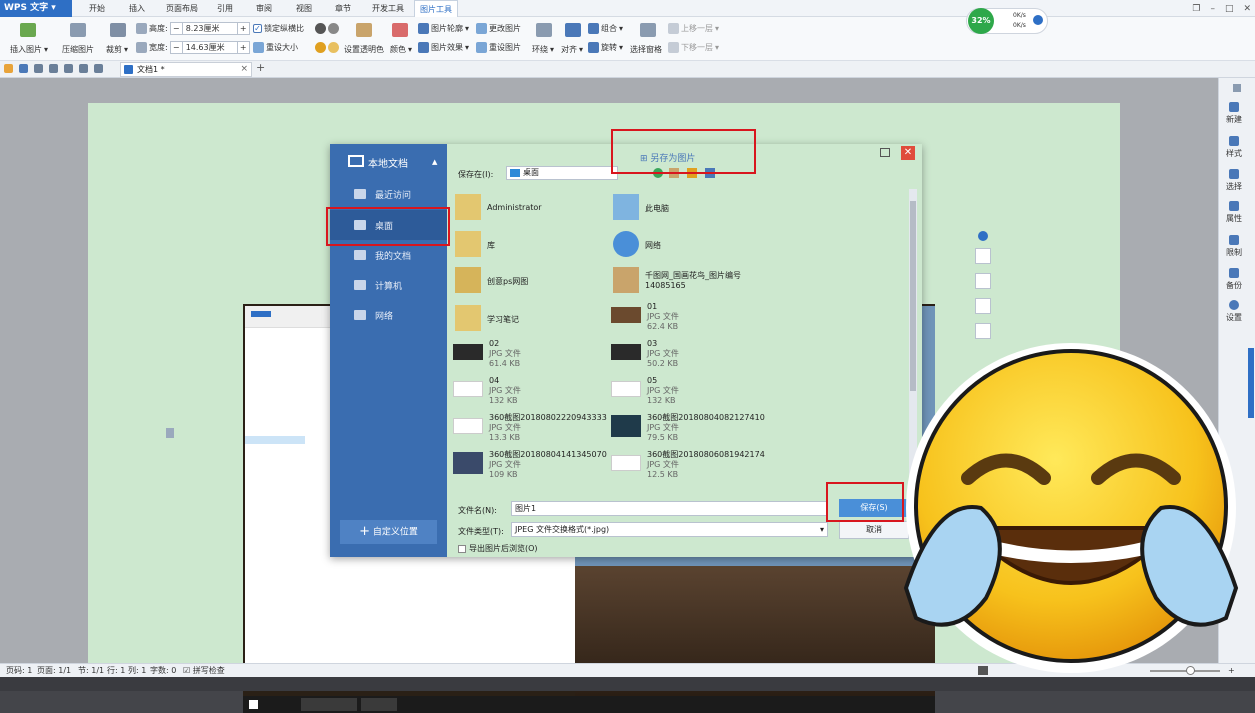 Image resolution: width=1255 pixels, height=713 pixels. I want to click on nav-item-network: 网络, so click(388, 315).